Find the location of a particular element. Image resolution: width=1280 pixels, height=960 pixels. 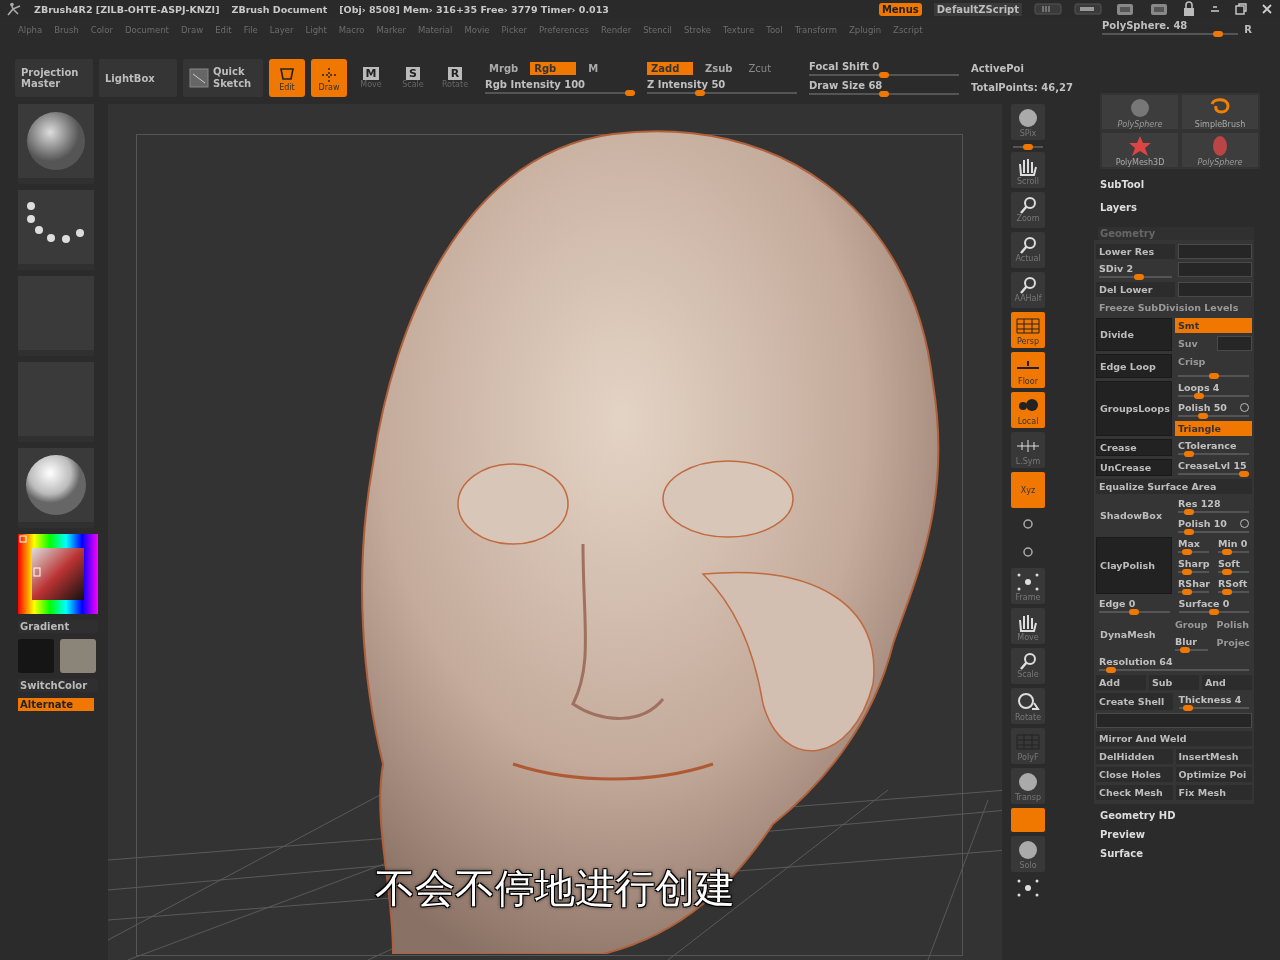

geometry-button: UnCrease is located at coordinates (1134, 467).